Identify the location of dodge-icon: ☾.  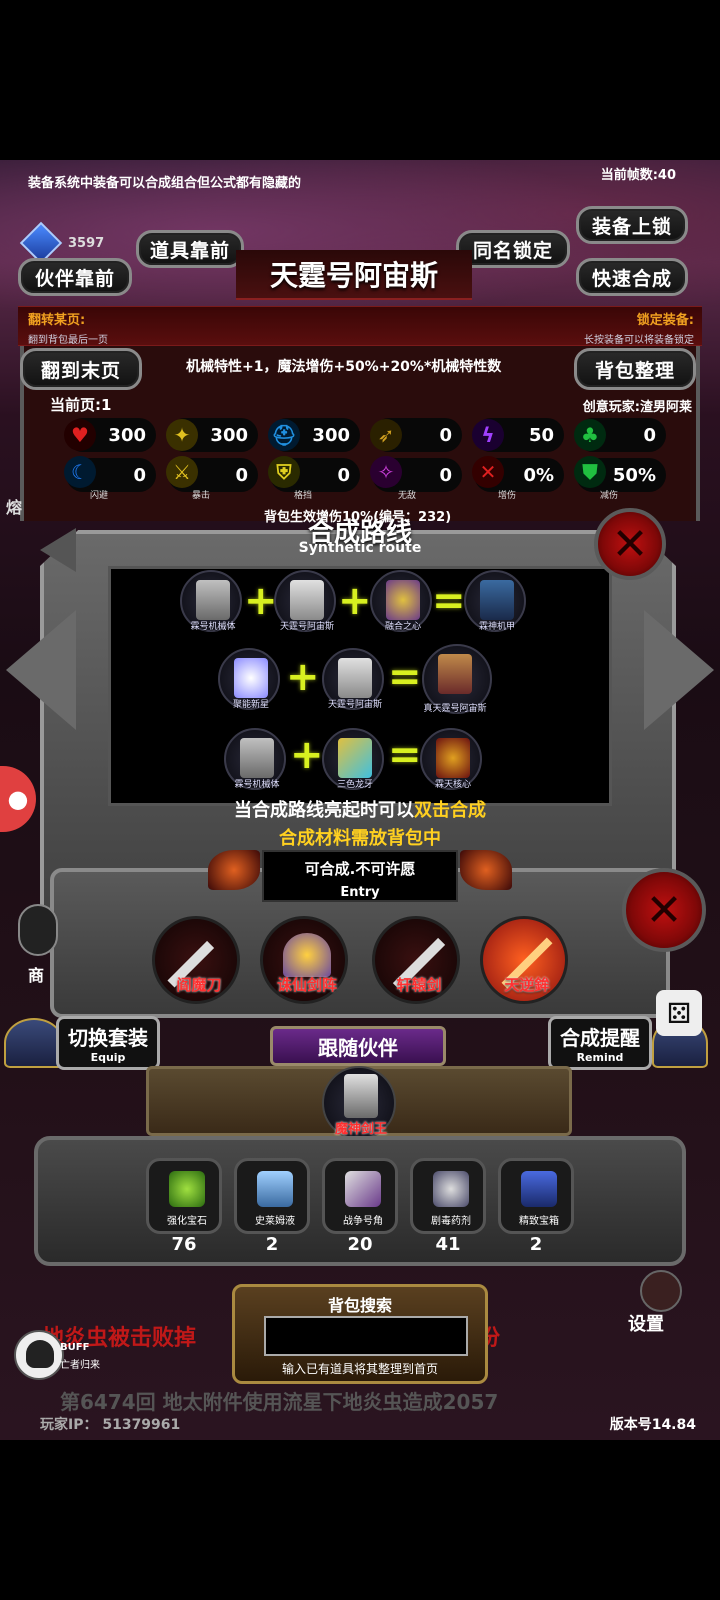
(80, 472).